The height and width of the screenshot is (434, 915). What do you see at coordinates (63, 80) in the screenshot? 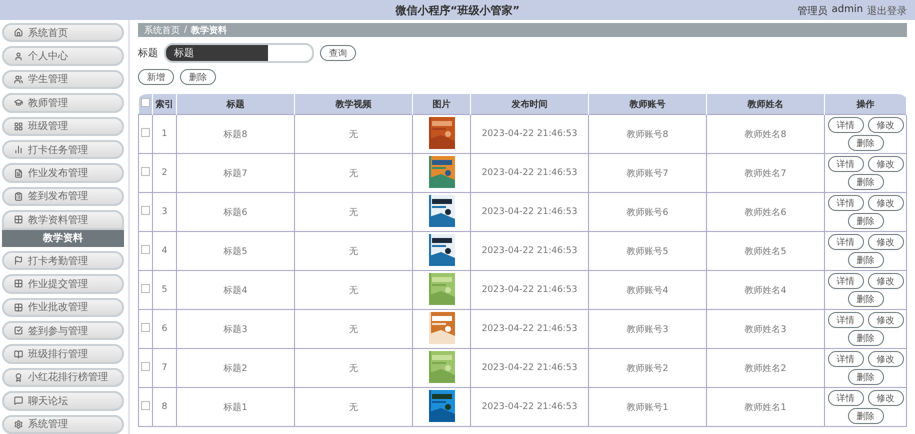
I see `sidebar-item: 学生管理` at bounding box center [63, 80].